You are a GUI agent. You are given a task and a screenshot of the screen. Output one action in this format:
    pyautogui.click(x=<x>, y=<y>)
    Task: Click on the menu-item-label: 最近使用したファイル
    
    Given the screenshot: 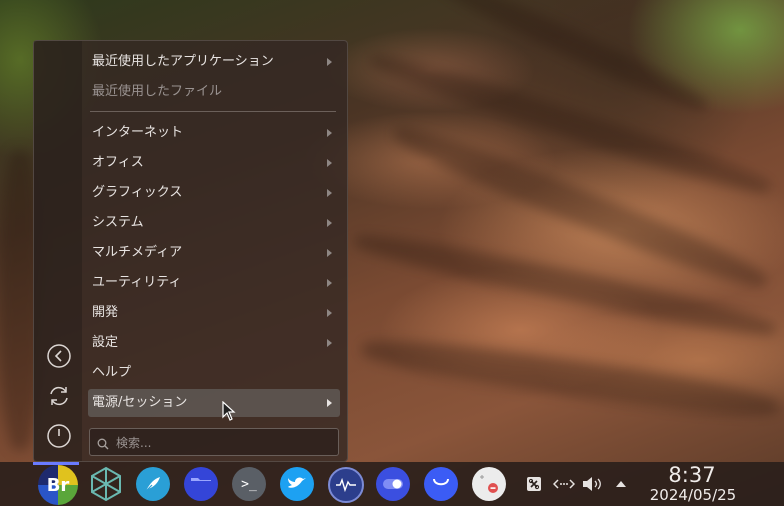 What is the action you would take?
    pyautogui.click(x=157, y=91)
    